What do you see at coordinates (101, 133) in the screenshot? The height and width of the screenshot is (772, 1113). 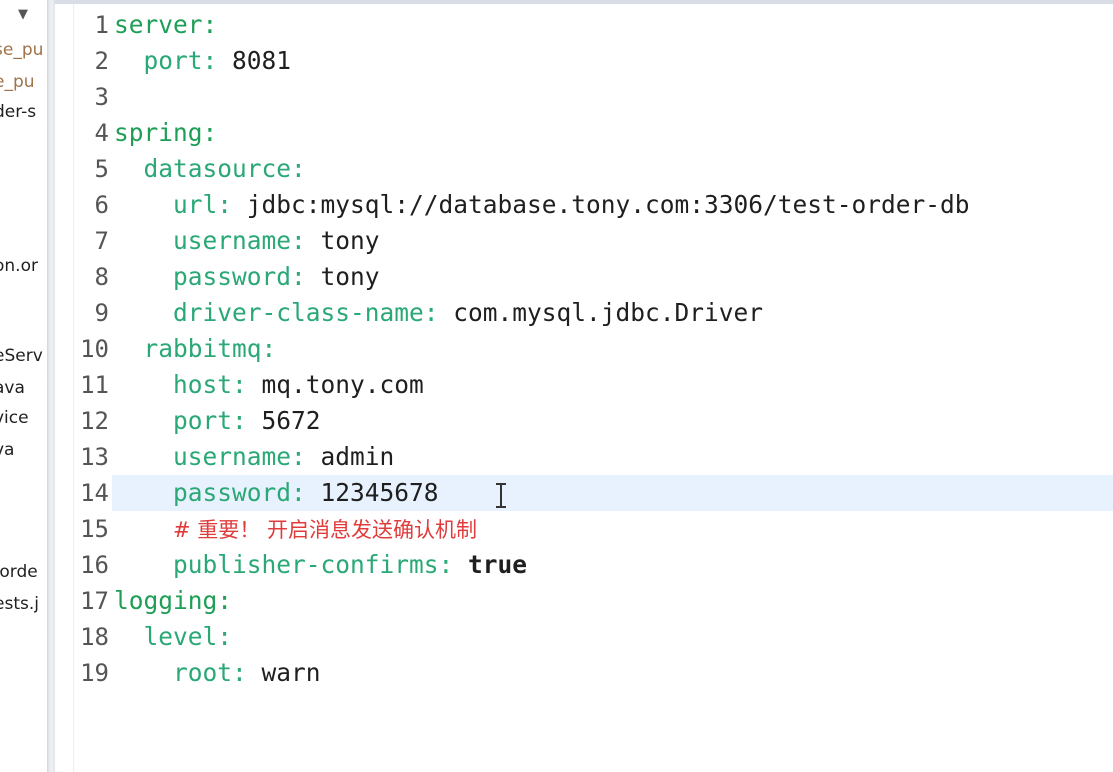 I see `line-number: 4` at bounding box center [101, 133].